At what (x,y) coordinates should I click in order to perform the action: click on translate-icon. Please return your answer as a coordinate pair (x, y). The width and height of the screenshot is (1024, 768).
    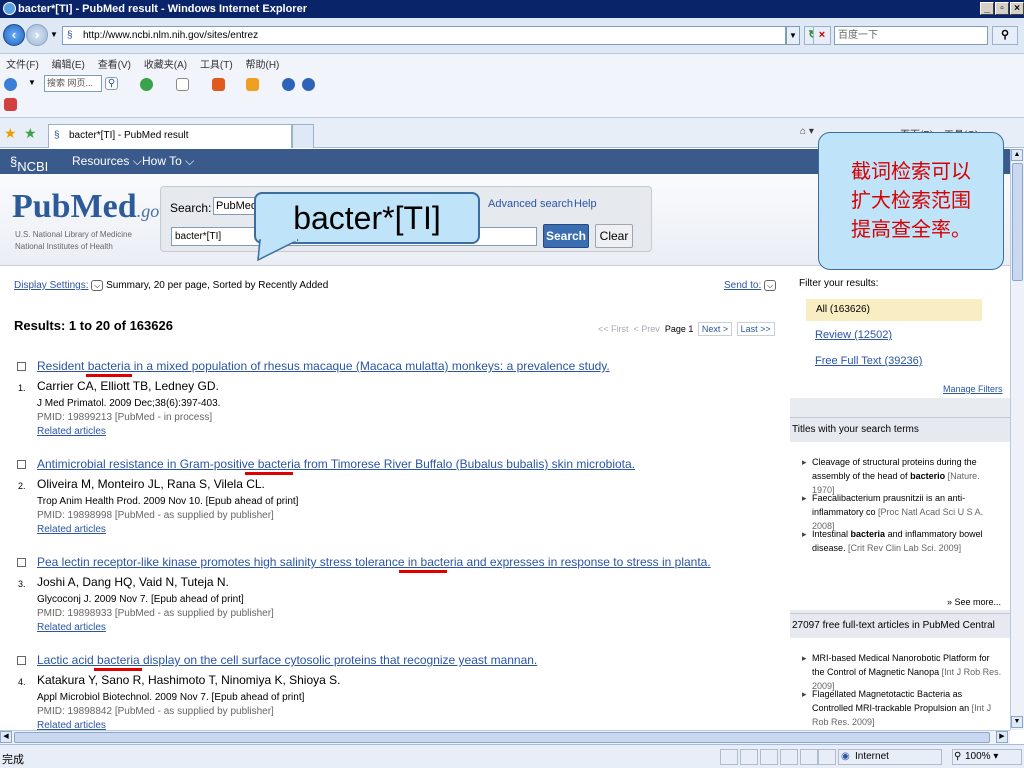
    Looking at the image, I should click on (10, 104).